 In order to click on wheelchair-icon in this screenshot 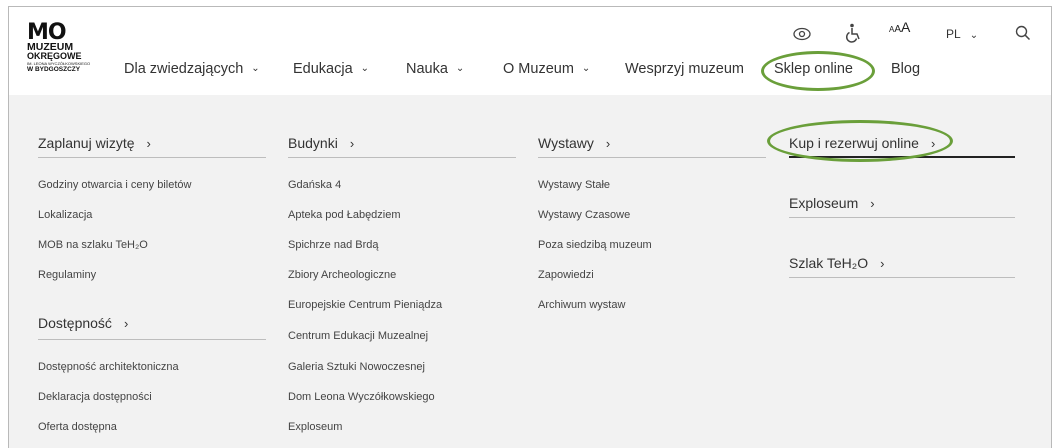, I will do `click(854, 35)`.